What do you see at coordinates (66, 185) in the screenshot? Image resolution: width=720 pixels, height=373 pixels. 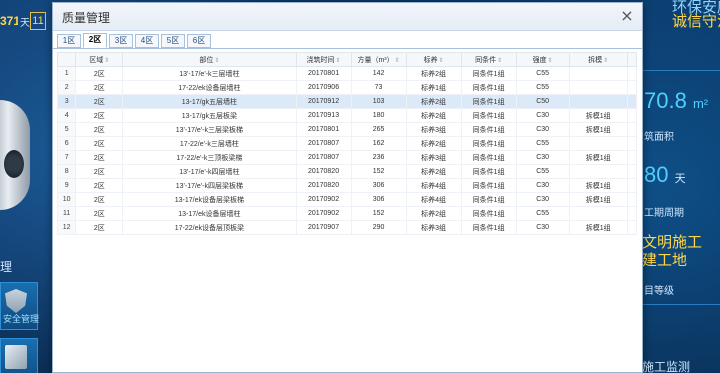 I see `row-number: 9` at bounding box center [66, 185].